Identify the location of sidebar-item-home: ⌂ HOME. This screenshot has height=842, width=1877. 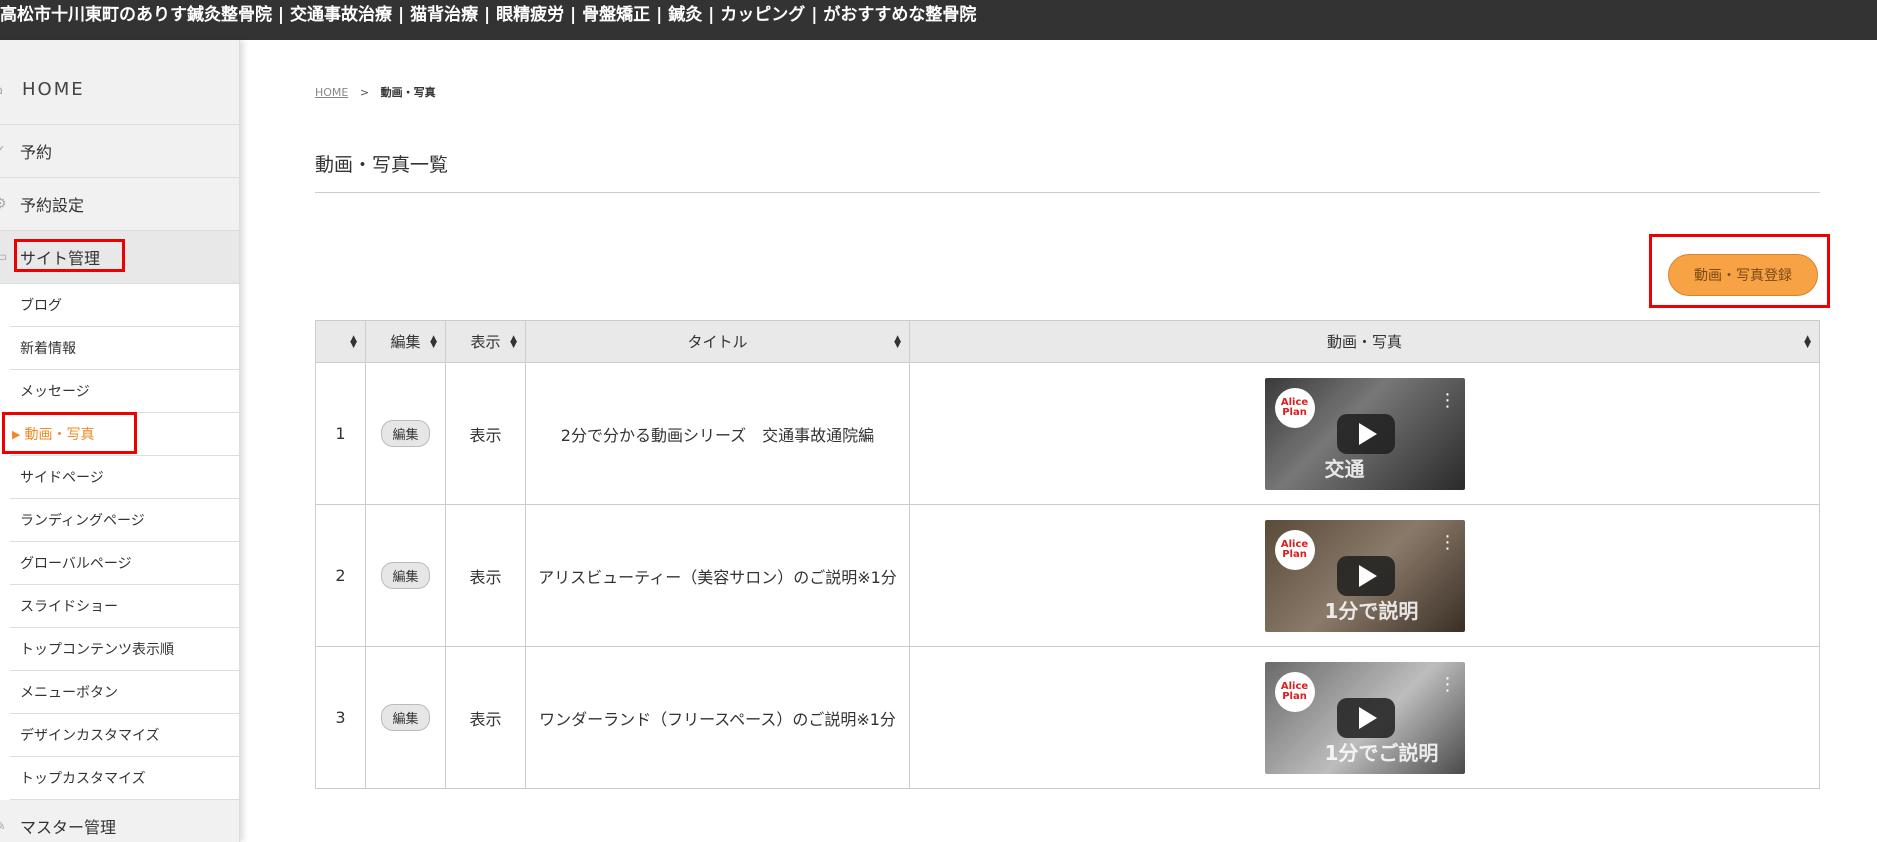
(119, 90).